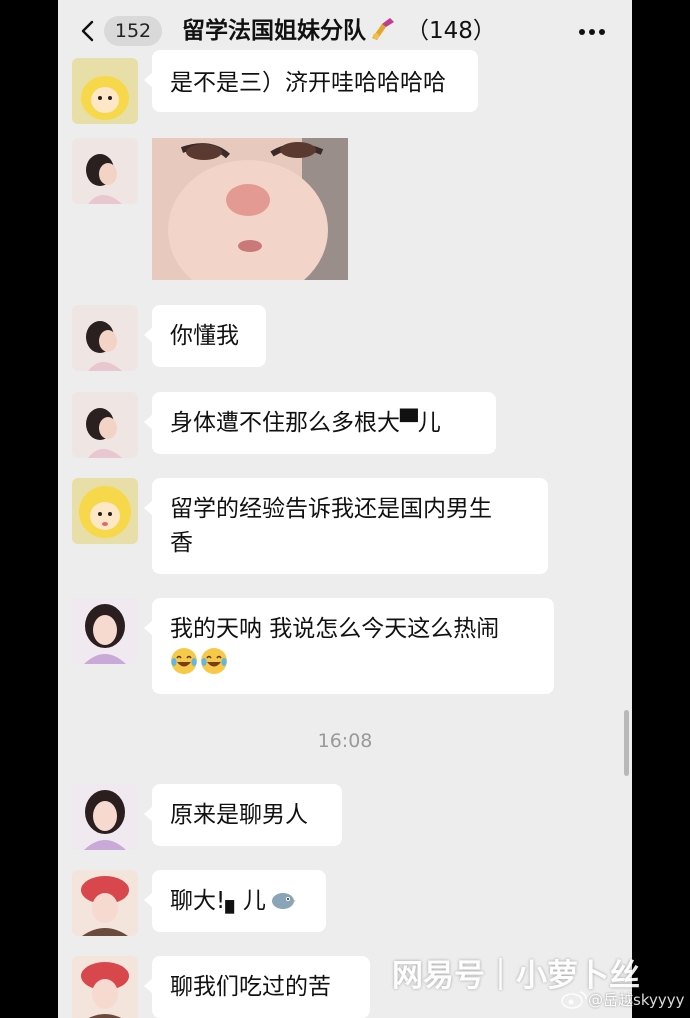  I want to click on message-bubble: 留学的经验告诉我还是国内男生 香, so click(346, 526).